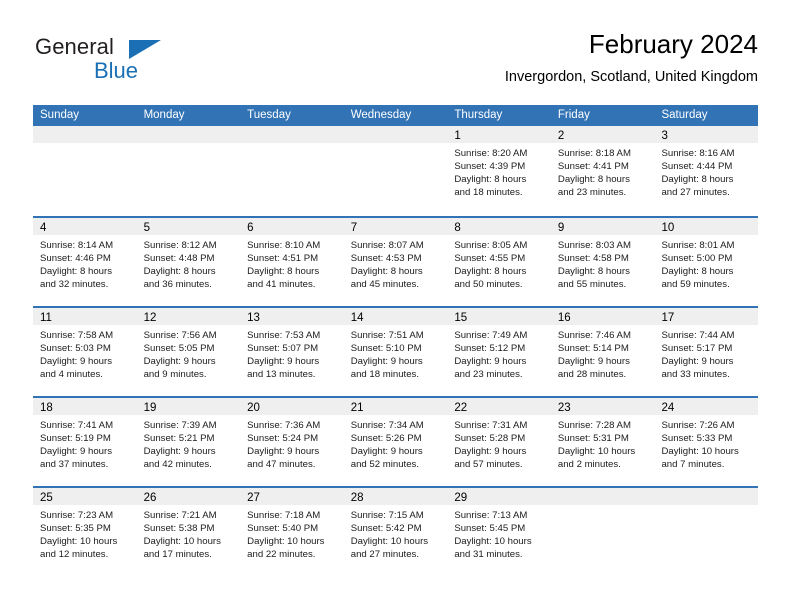 This screenshot has height=612, width=792. What do you see at coordinates (592, 193) in the screenshot?
I see `daylight-text-cont: and 23 minutes.` at bounding box center [592, 193].